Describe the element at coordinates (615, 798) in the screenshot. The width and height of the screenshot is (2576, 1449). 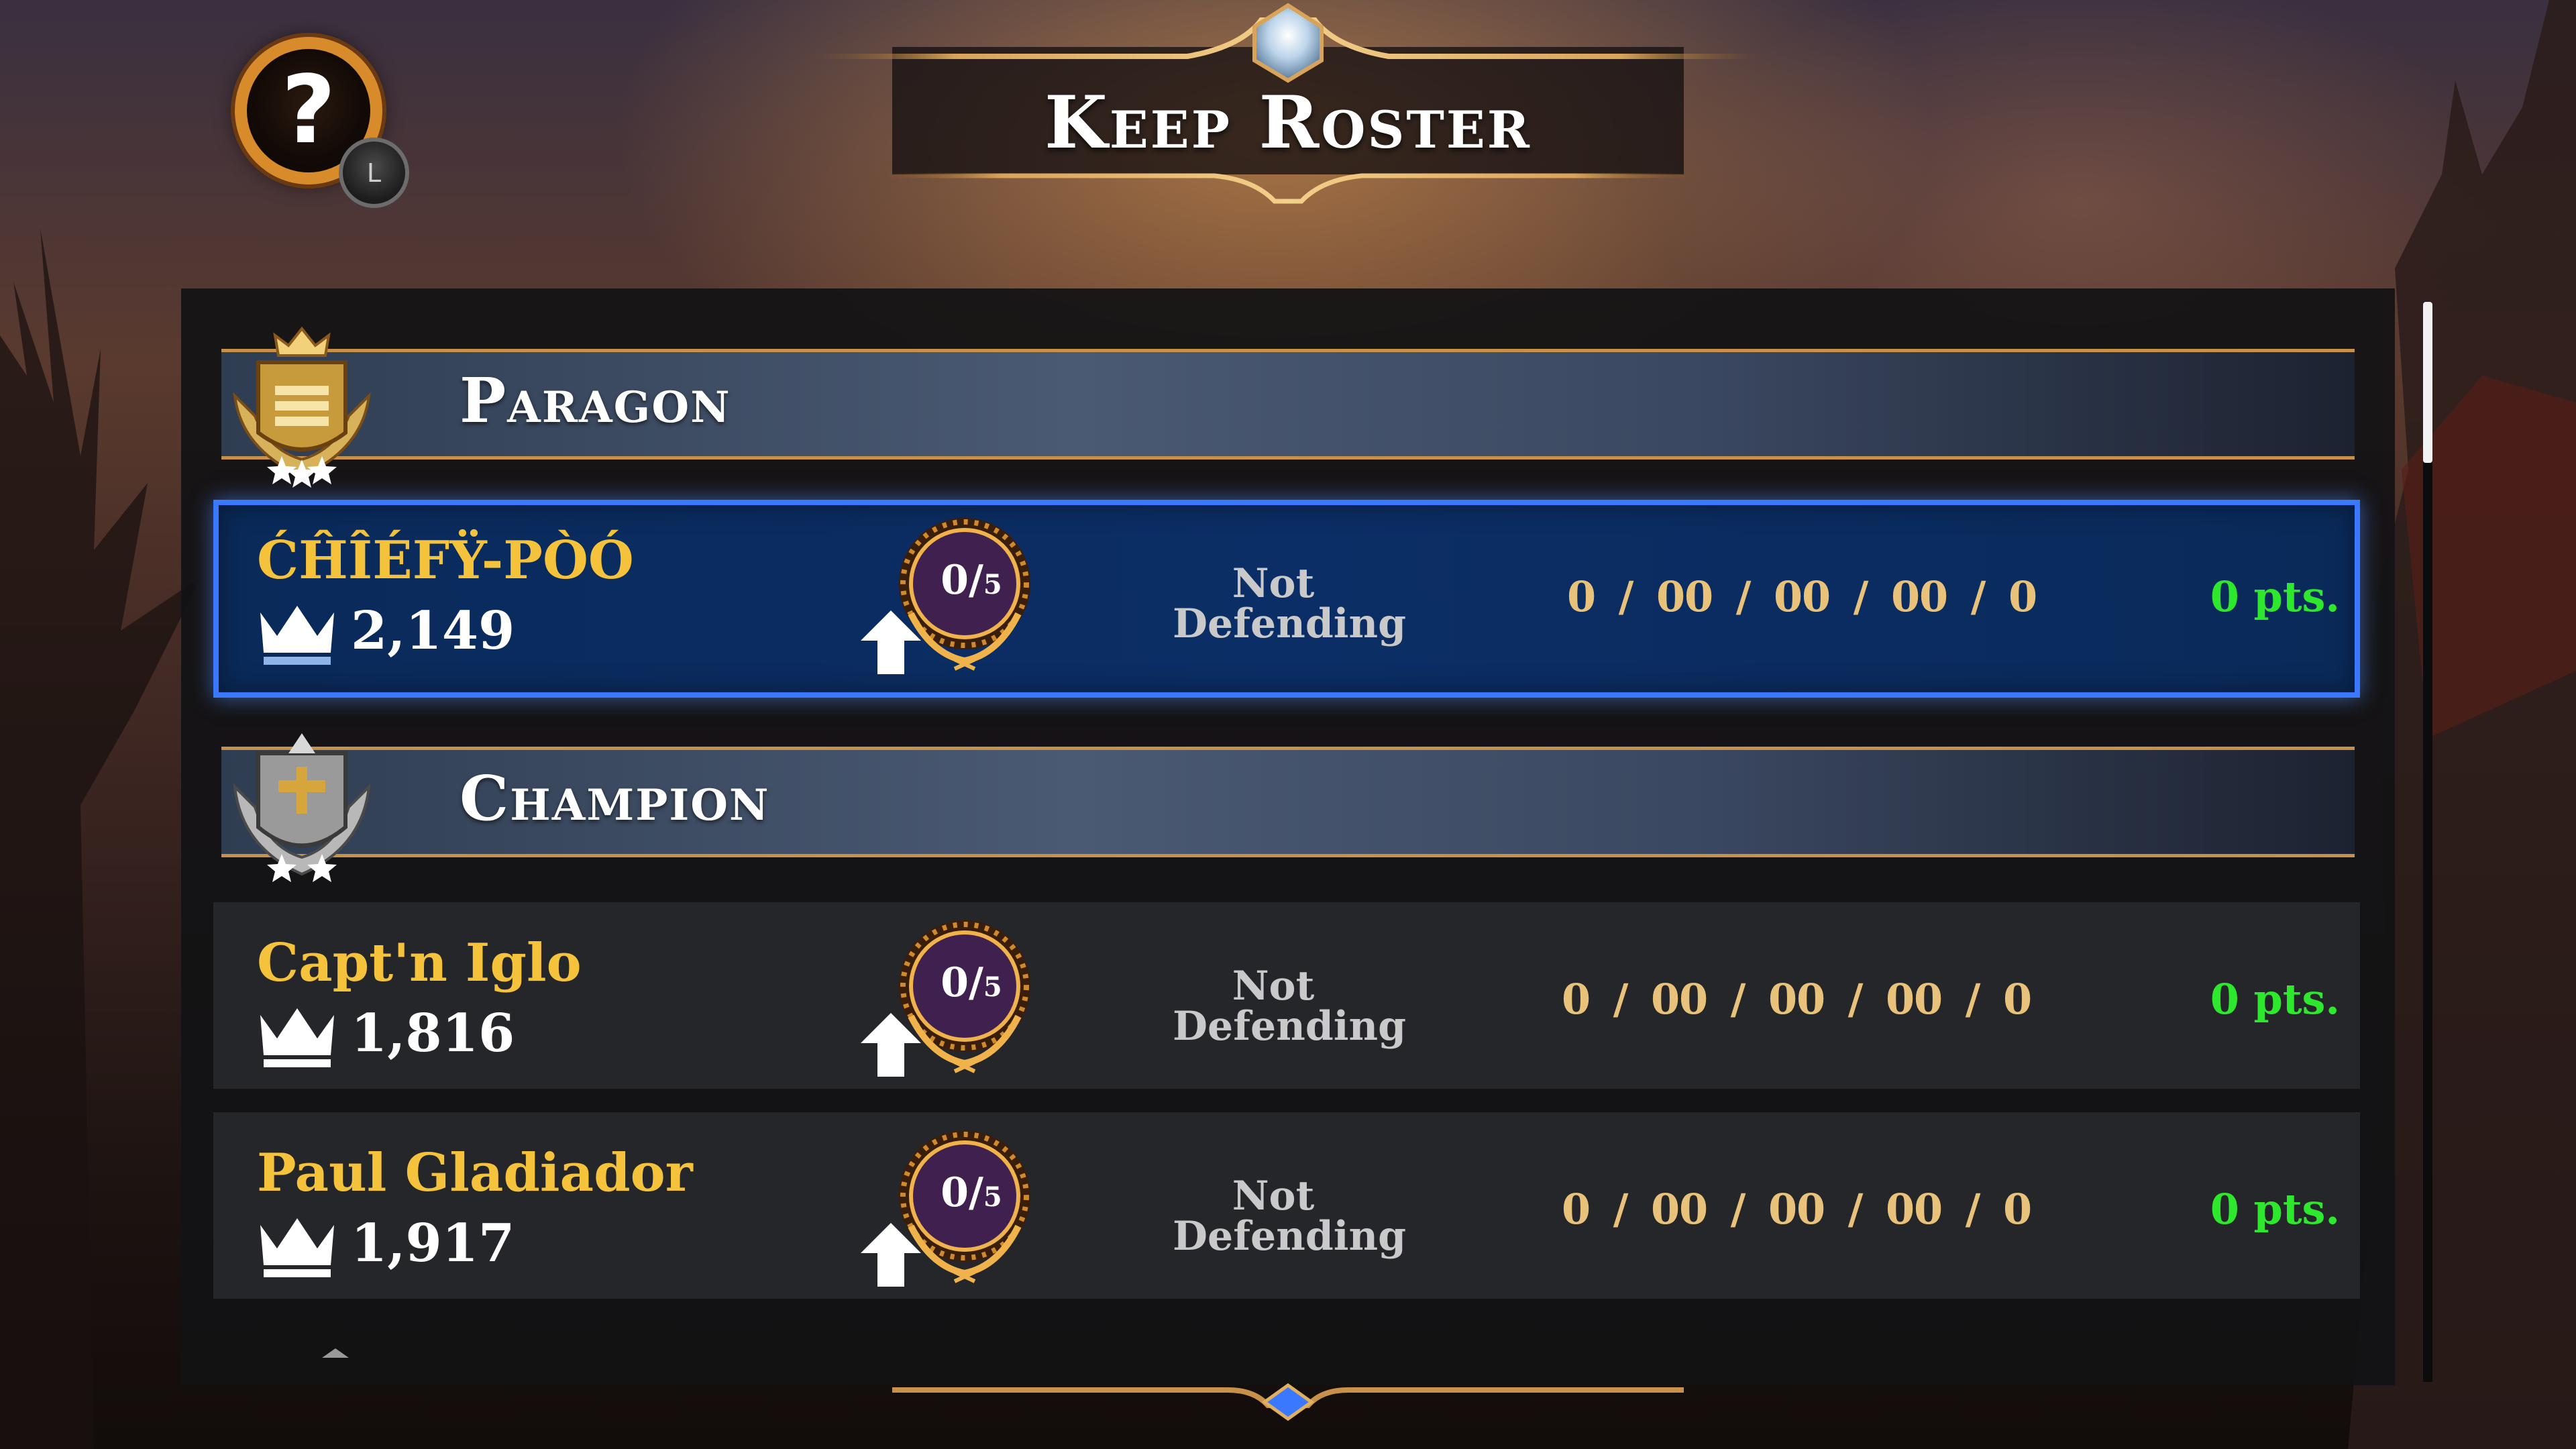
I see `rank-title-champion: Champion` at that location.